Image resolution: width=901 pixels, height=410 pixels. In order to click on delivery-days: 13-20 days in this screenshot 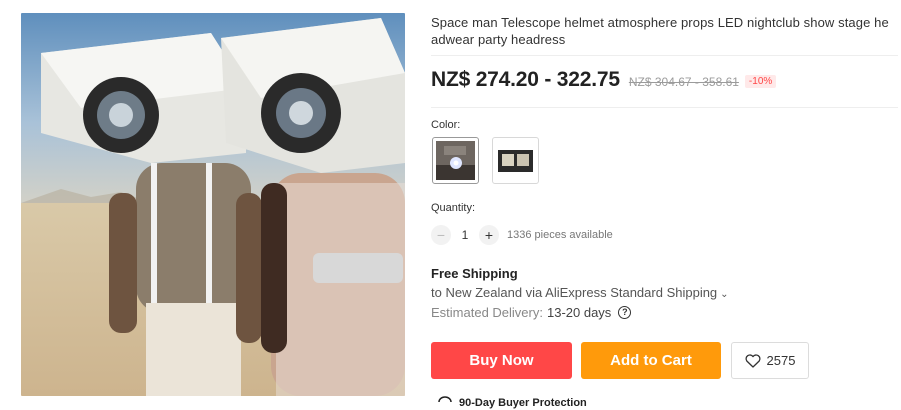, I will do `click(579, 312)`.